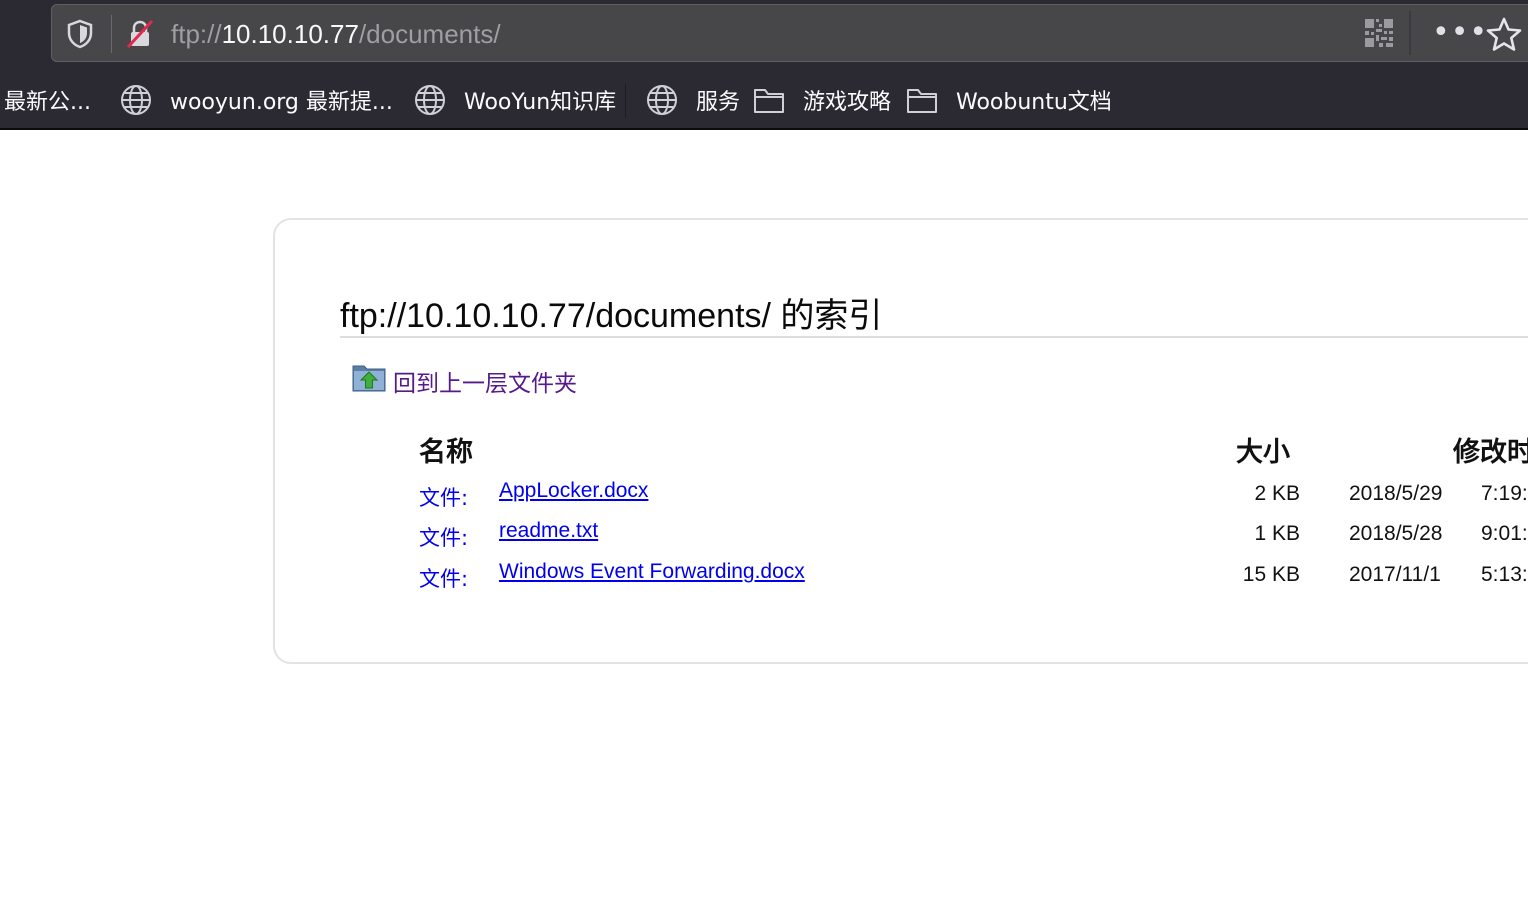  Describe the element at coordinates (1277, 493) in the screenshot. I see `file-size: 2 KB` at that location.